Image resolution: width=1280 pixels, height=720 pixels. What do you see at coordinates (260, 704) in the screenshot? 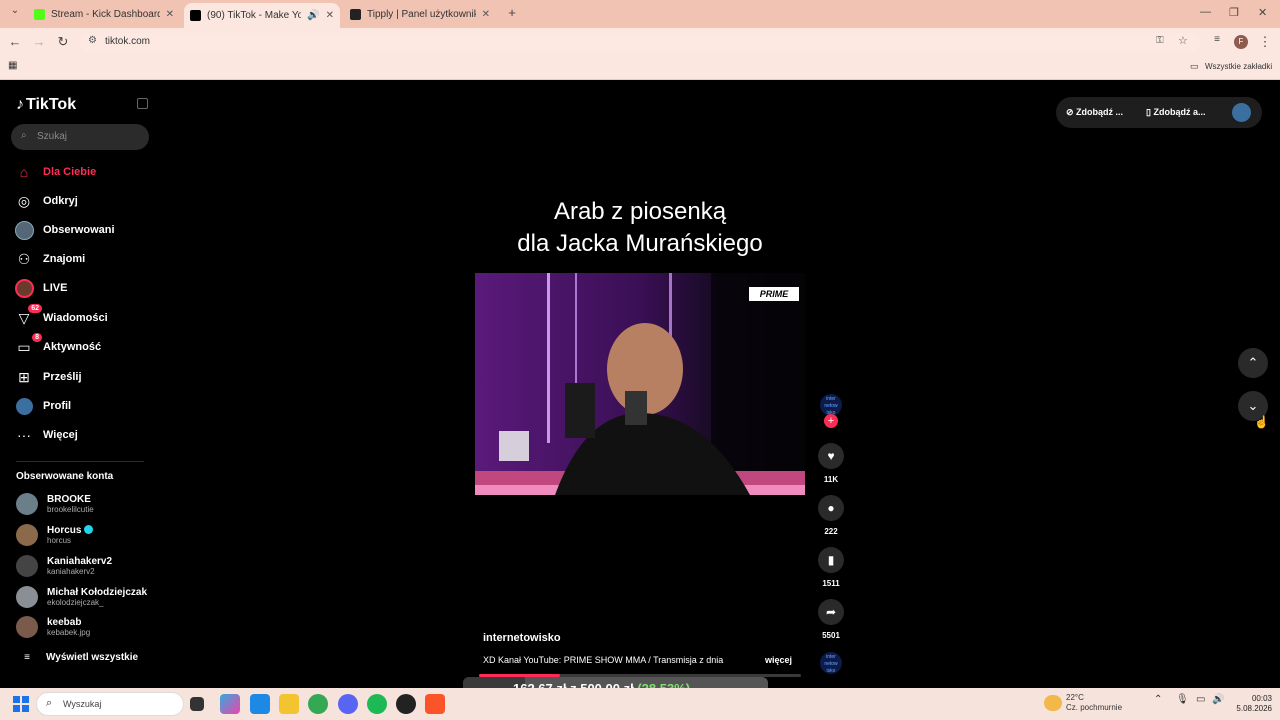
I see `store-icon` at bounding box center [260, 704].